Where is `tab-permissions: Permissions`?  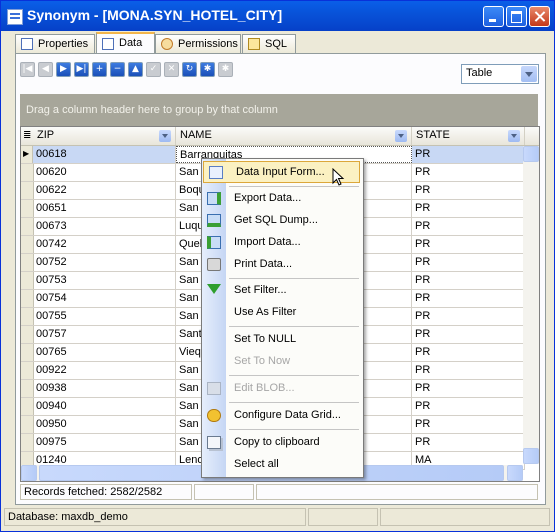 tab-permissions: Permissions is located at coordinates (198, 43).